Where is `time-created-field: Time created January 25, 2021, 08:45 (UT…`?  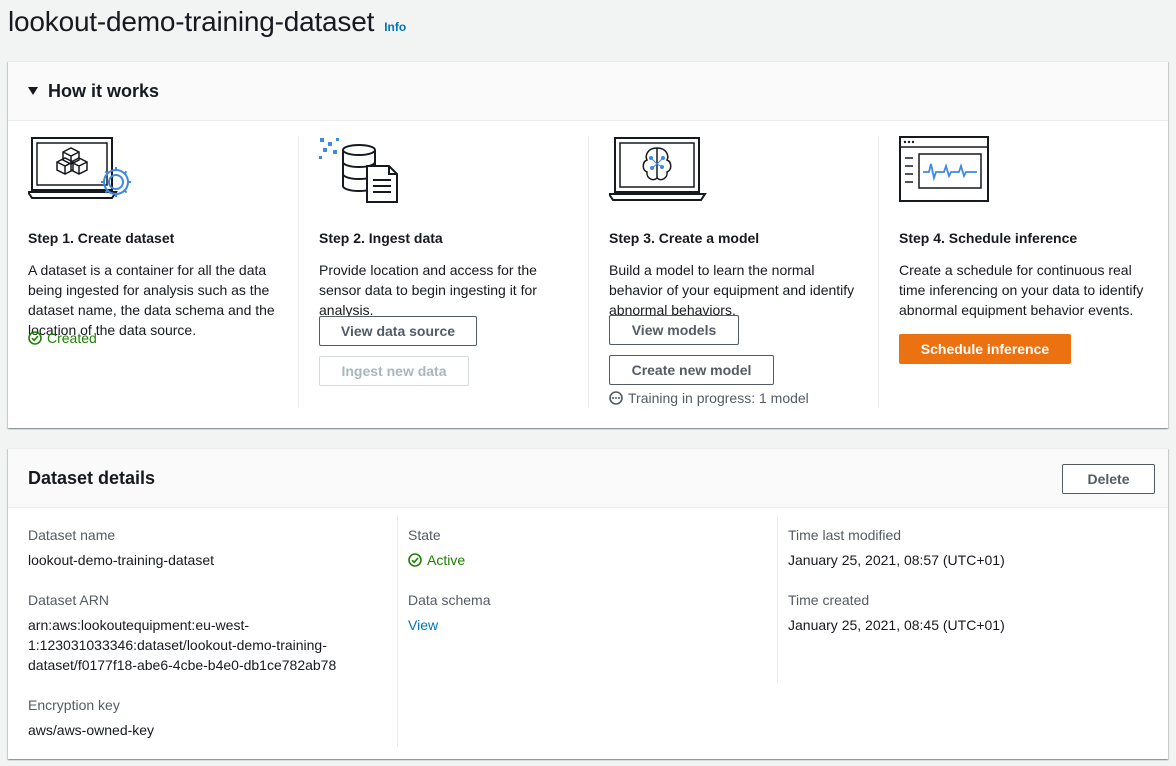 time-created-field: Time created January 25, 2021, 08:45 (UT… is located at coordinates (958, 612).